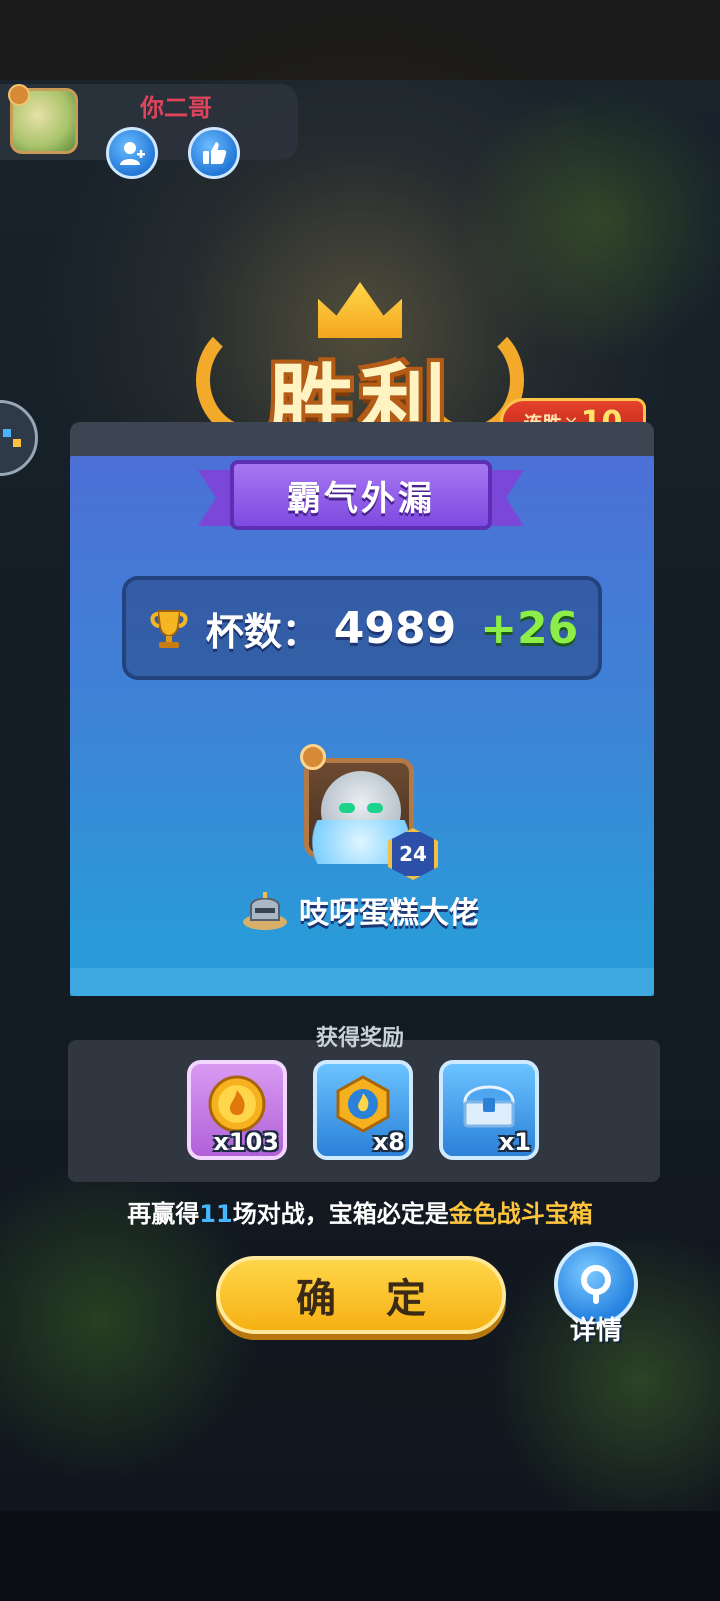 This screenshot has width=720, height=1601. I want to click on like-button, so click(214, 153).